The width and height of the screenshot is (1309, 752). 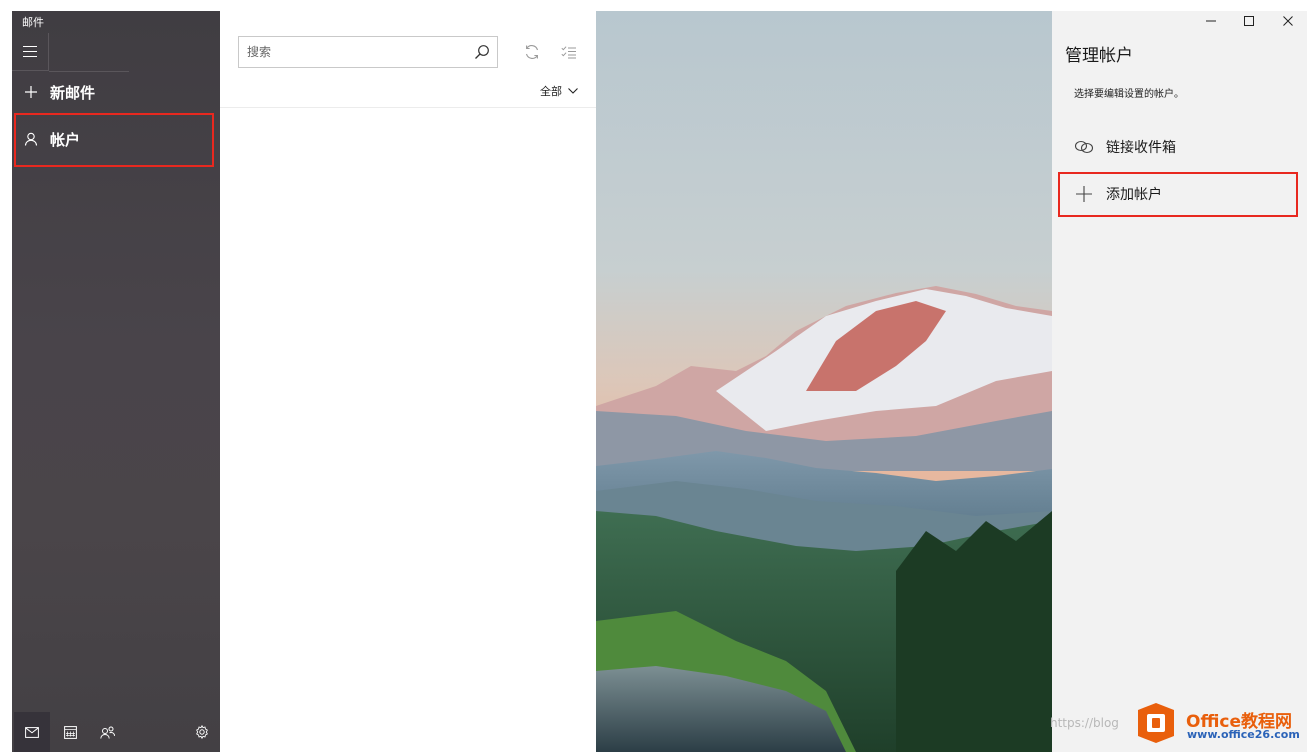 I want to click on pane-title: 管理帐户, so click(x=1099, y=56).